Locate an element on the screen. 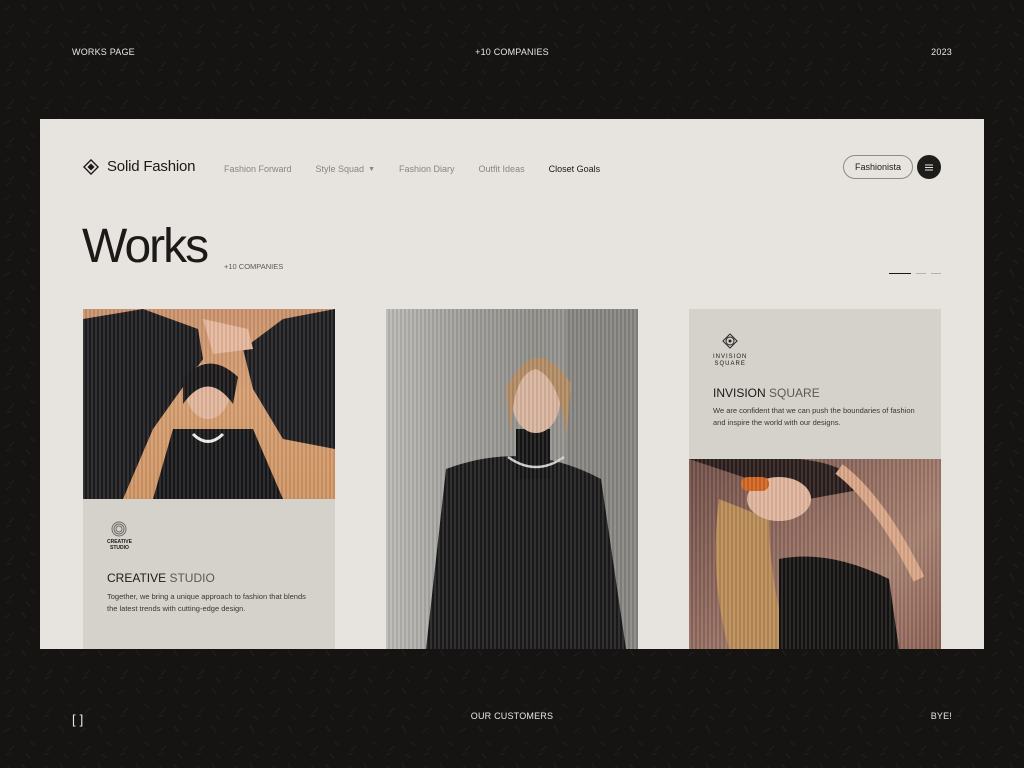 The width and height of the screenshot is (1024, 768). page-subtitle: +10 COMPANIES is located at coordinates (254, 266).